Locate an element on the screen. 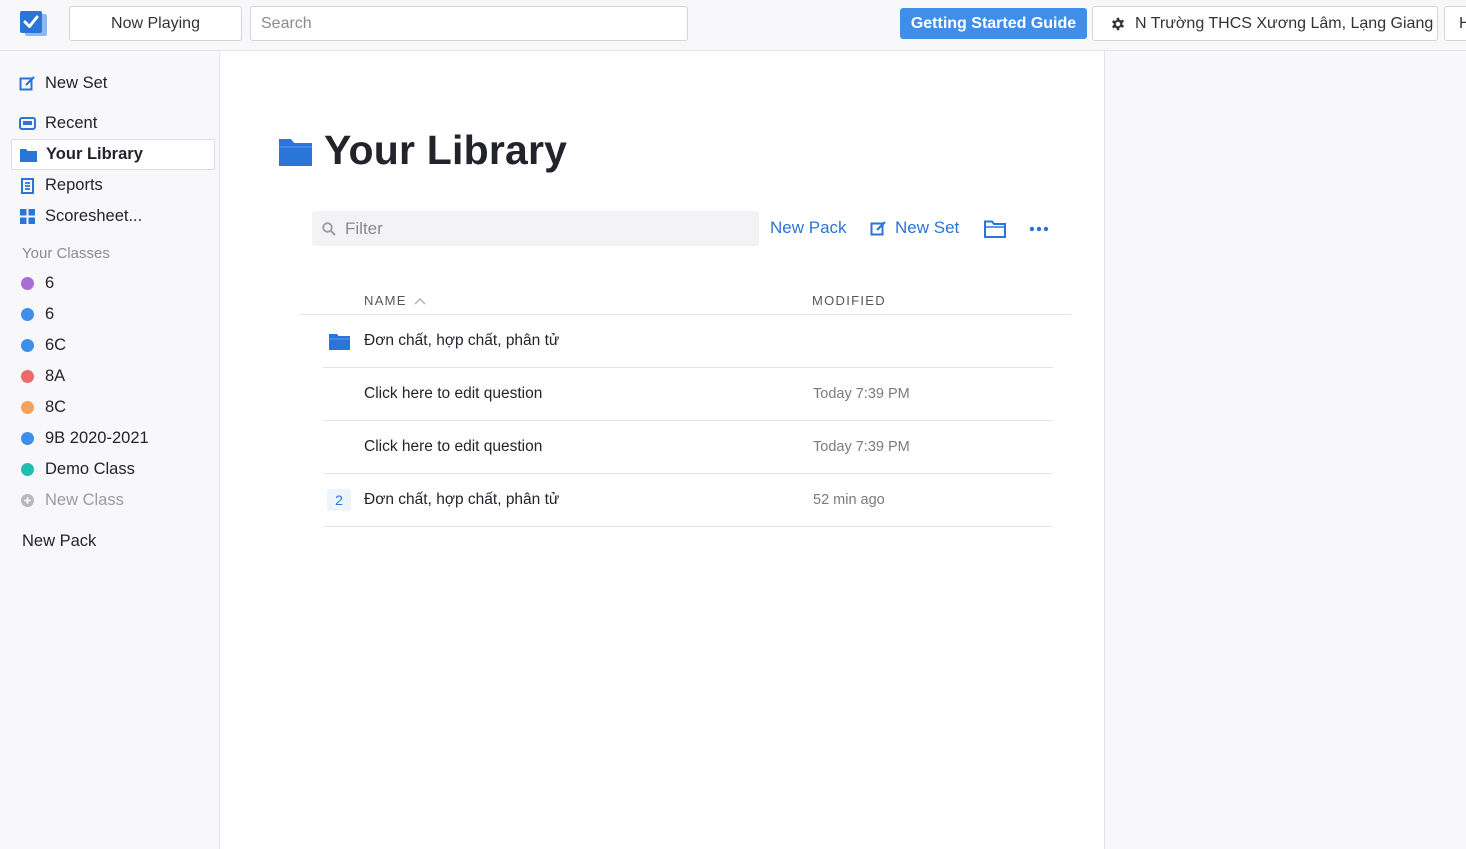  class-label: Demo Class is located at coordinates (90, 469).